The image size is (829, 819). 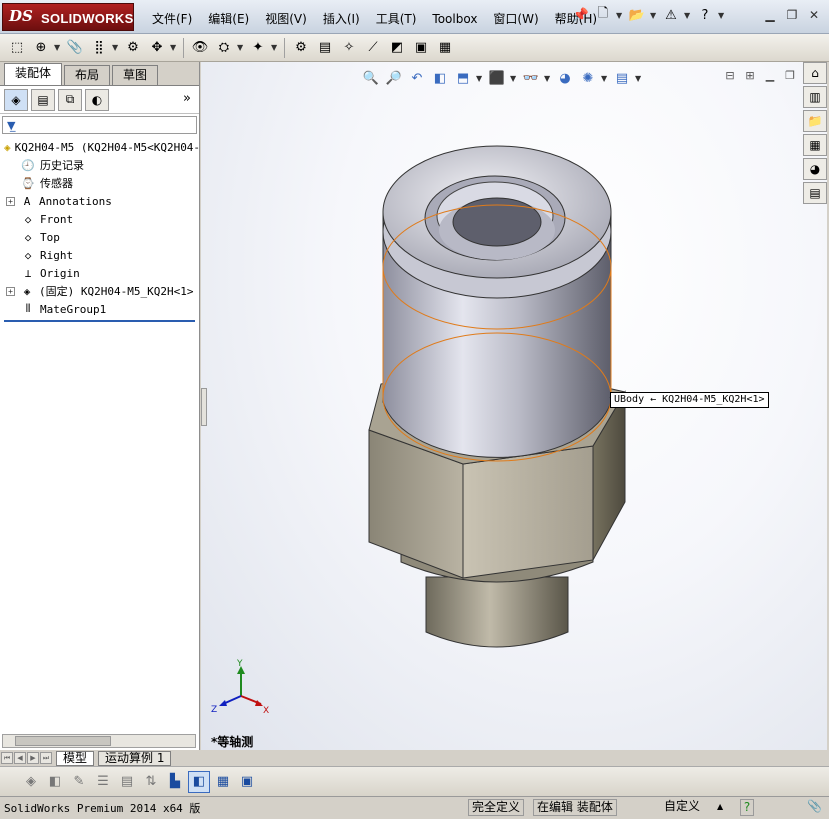 What do you see at coordinates (41, 48) in the screenshot?
I see `insert-component-icon: ⊕` at bounding box center [41, 48].